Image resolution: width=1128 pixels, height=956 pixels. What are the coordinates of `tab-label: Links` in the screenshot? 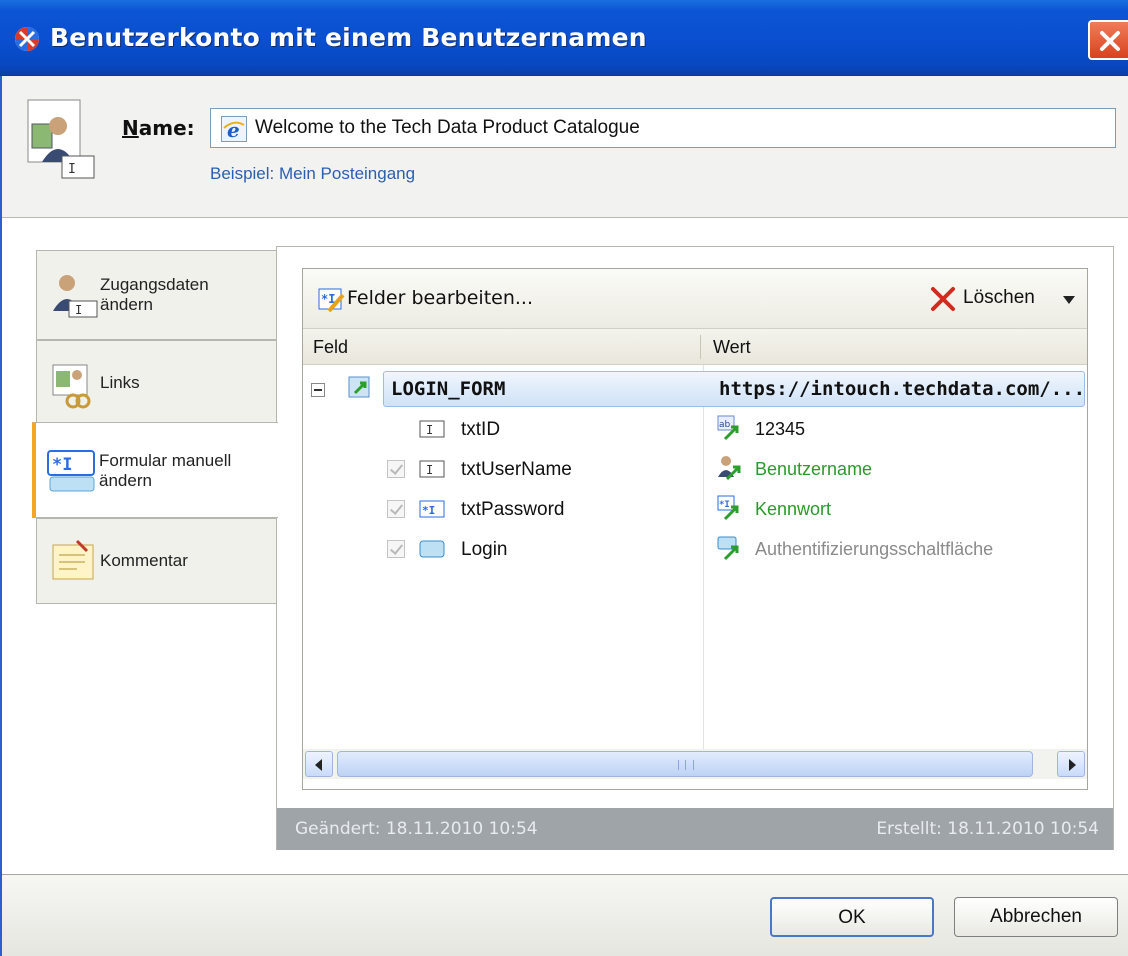 It's located at (120, 382).